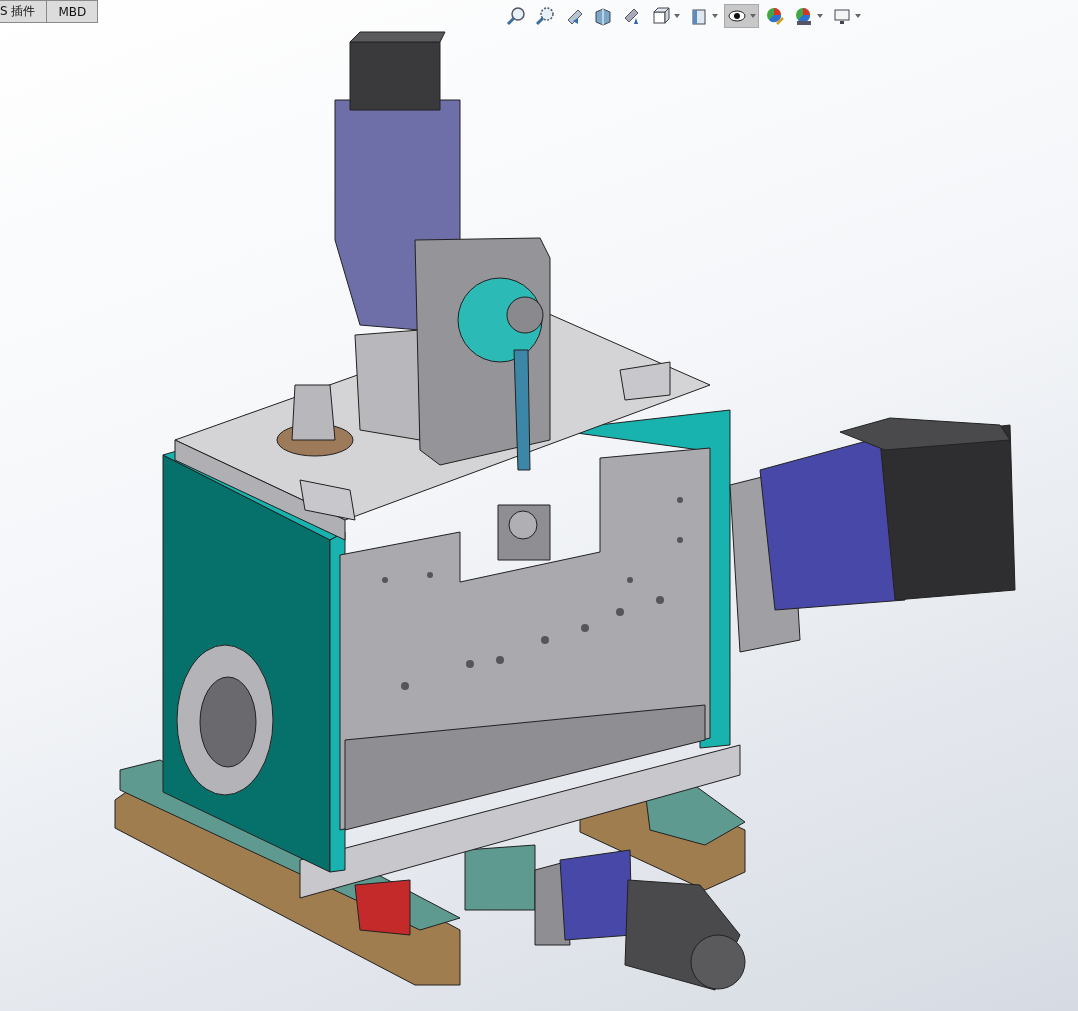 This screenshot has width=1078, height=1011. Describe the element at coordinates (24, 11) in the screenshot. I see `tab: S 插件` at that location.